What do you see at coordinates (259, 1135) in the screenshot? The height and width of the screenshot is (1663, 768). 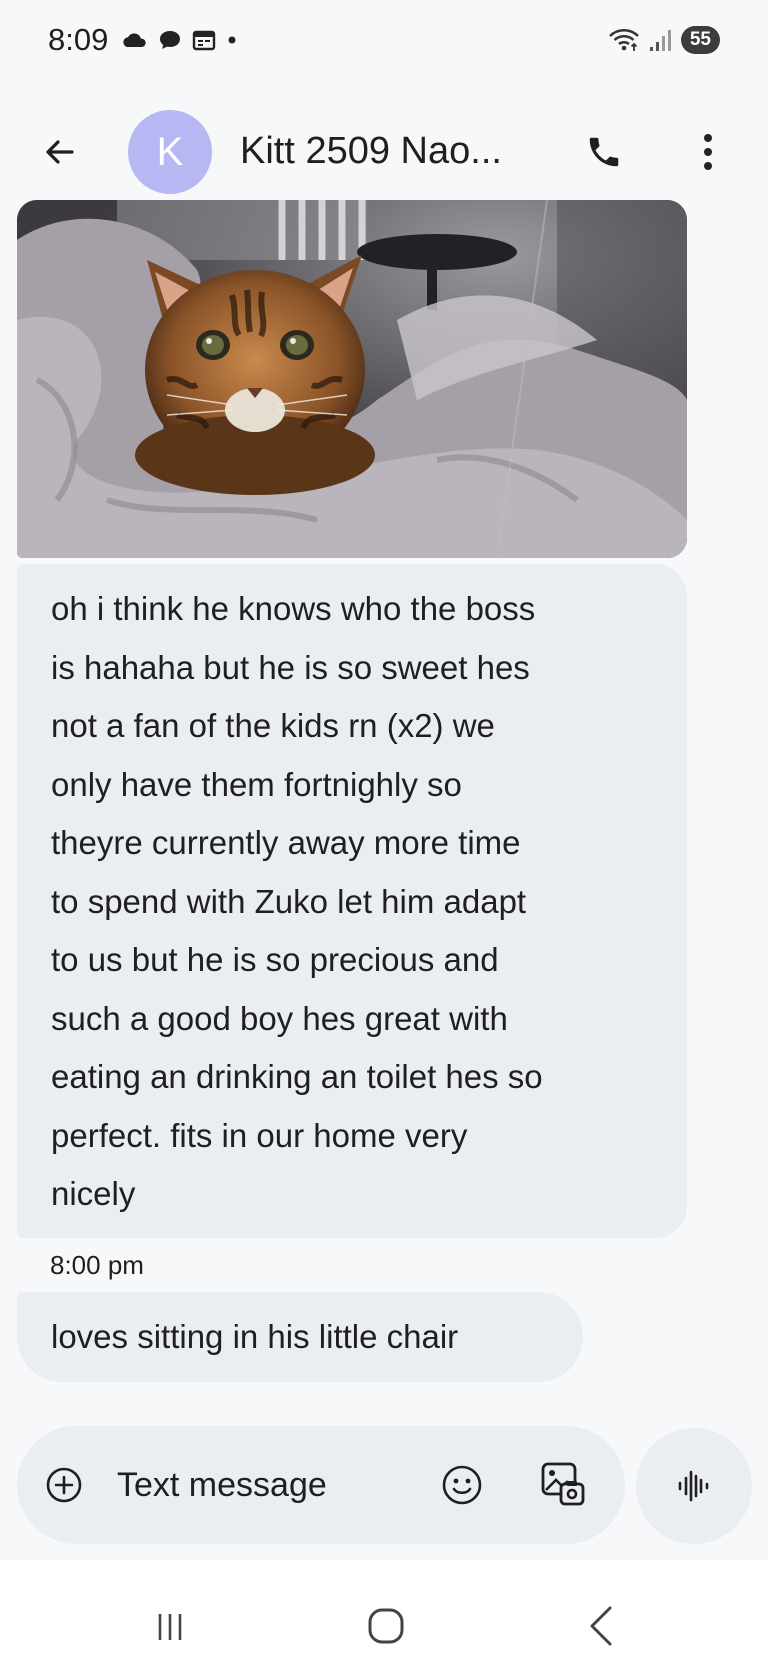 I see `message-line: perfect. fits in our home very` at bounding box center [259, 1135].